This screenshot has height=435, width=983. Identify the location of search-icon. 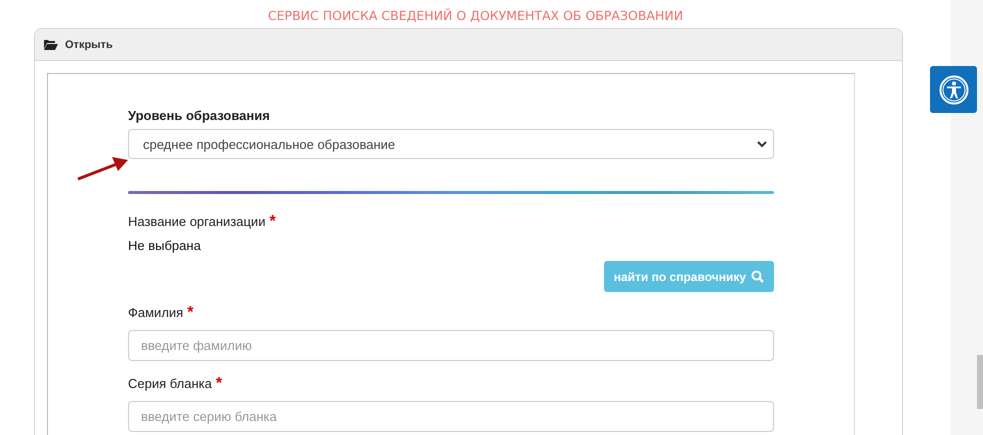
(757, 276).